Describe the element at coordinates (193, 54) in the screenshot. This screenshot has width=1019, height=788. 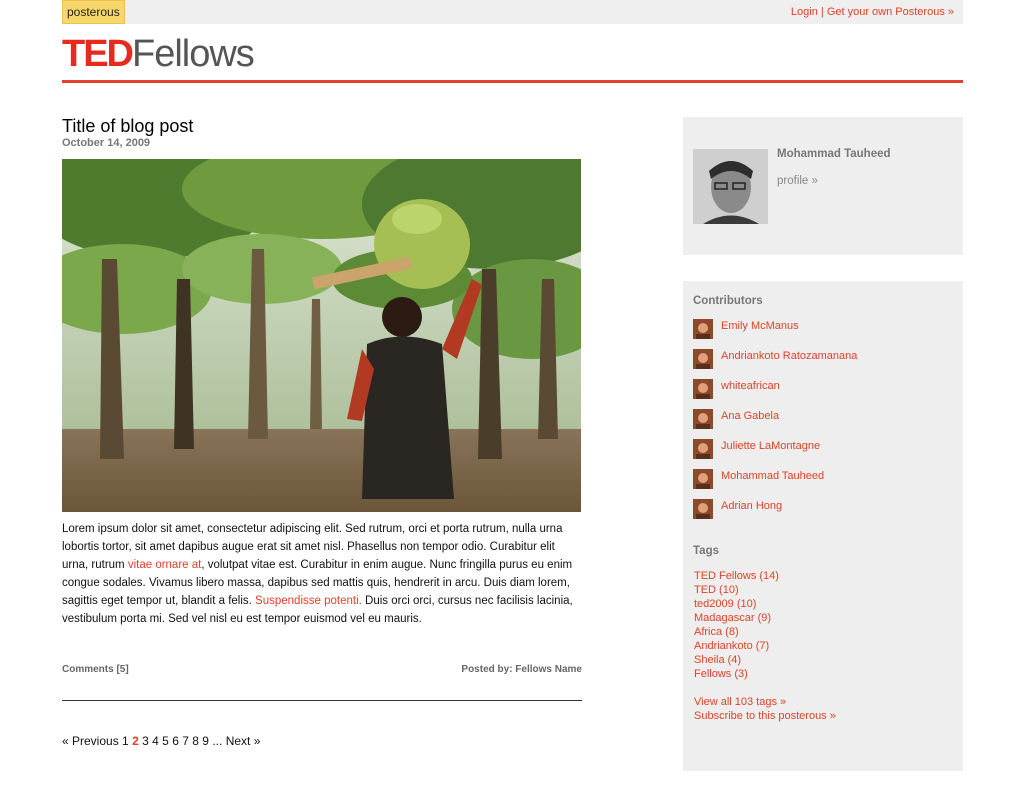
I see `logo-fellows: Fellows` at that location.